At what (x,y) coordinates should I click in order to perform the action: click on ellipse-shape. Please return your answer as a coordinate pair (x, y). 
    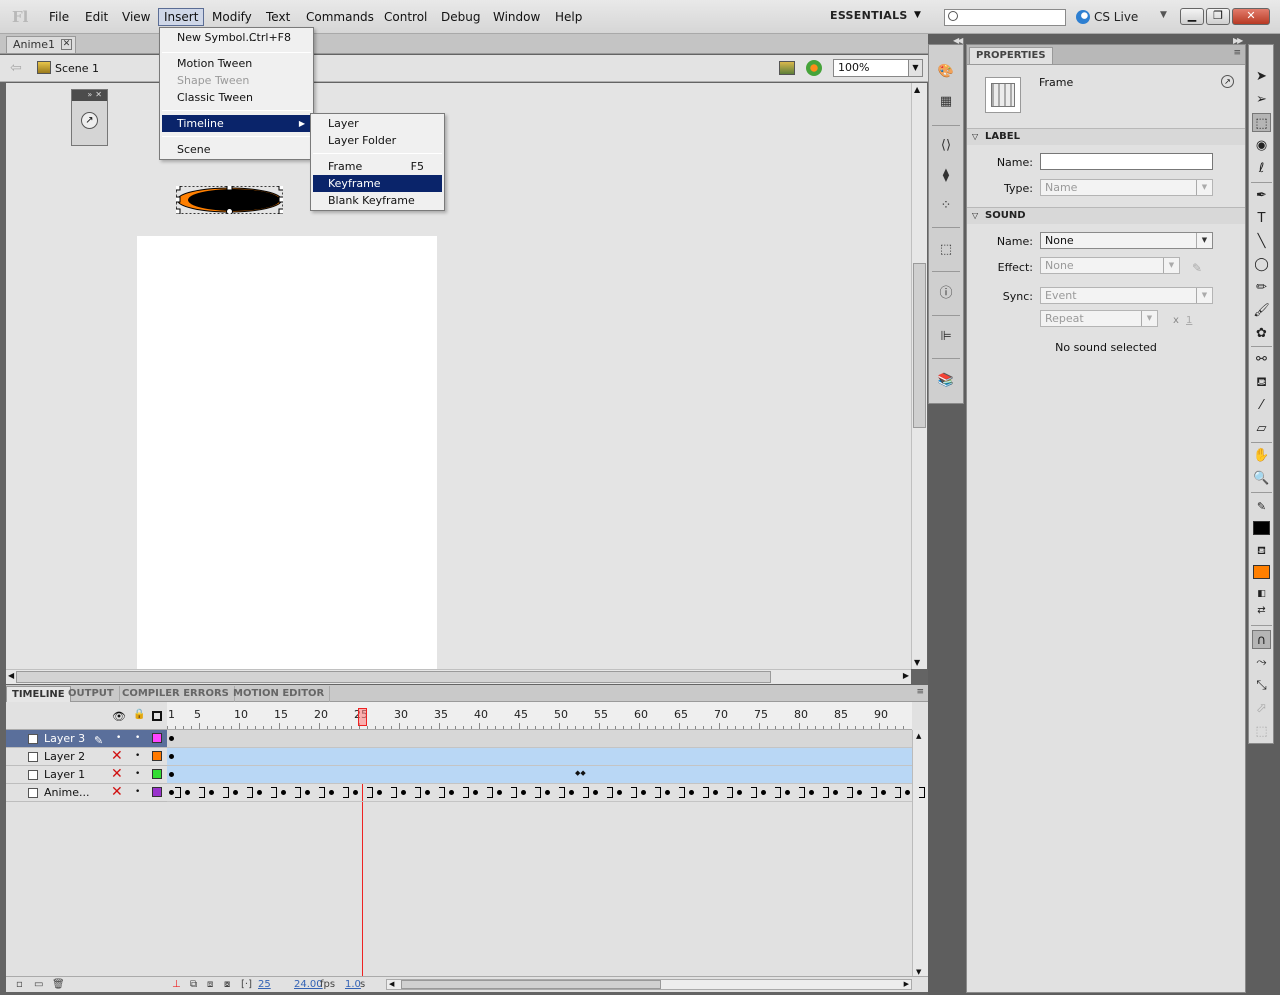
    Looking at the image, I should click on (229, 200).